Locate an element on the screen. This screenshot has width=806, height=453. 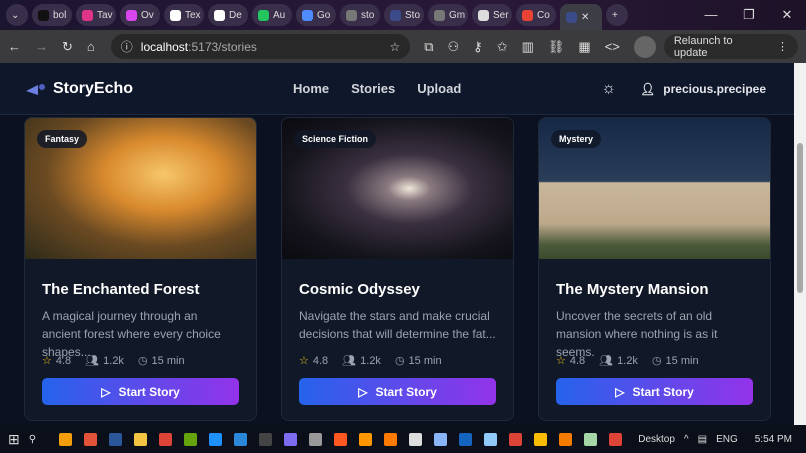
clock: 5:54 PM is located at coordinates (773, 439).